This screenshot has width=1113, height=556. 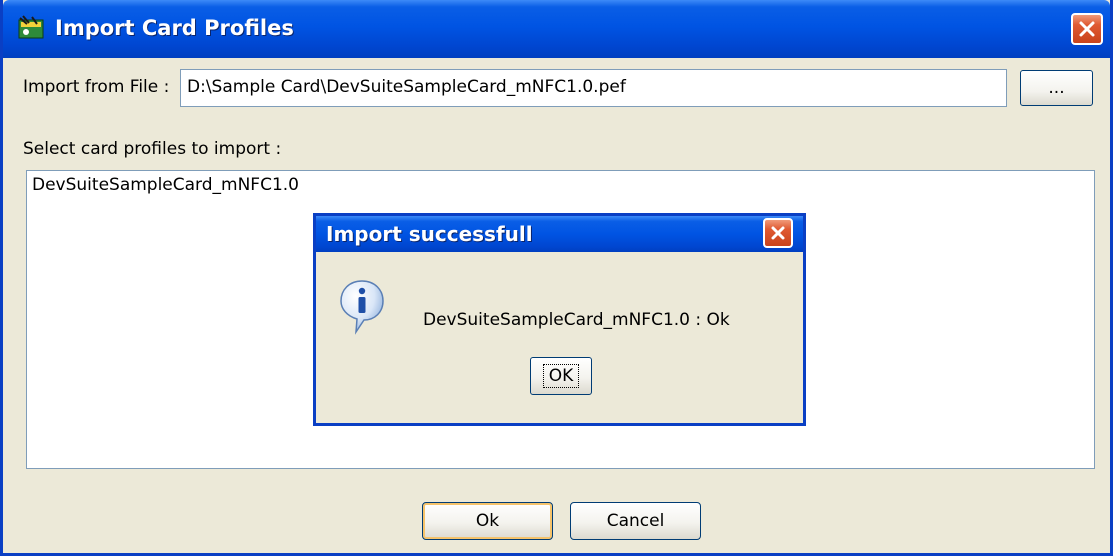 What do you see at coordinates (31, 27) in the screenshot?
I see `card-profiles-app-icon` at bounding box center [31, 27].